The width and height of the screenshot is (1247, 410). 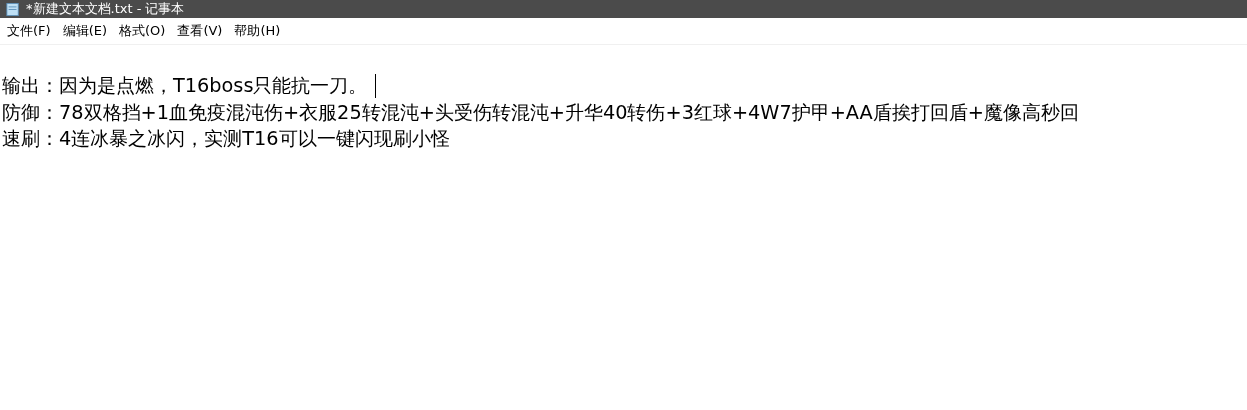 I want to click on menu-item: 编辑(E), so click(x=85, y=31).